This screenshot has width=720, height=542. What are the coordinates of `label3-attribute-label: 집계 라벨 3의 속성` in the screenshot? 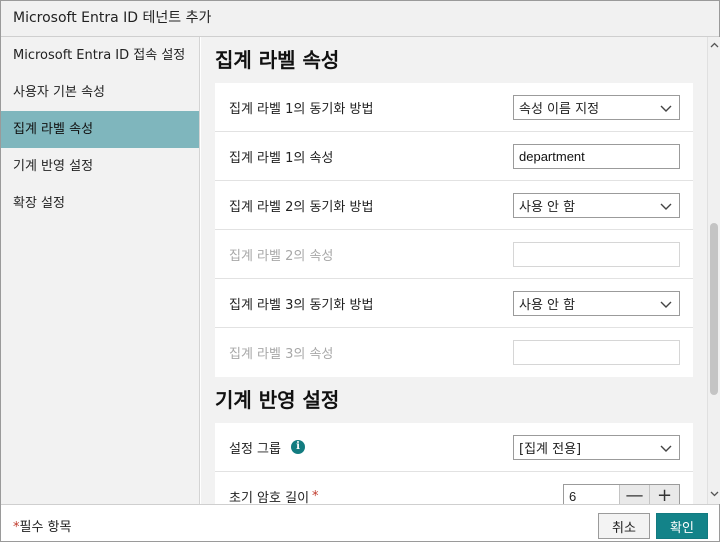 It's located at (281, 354).